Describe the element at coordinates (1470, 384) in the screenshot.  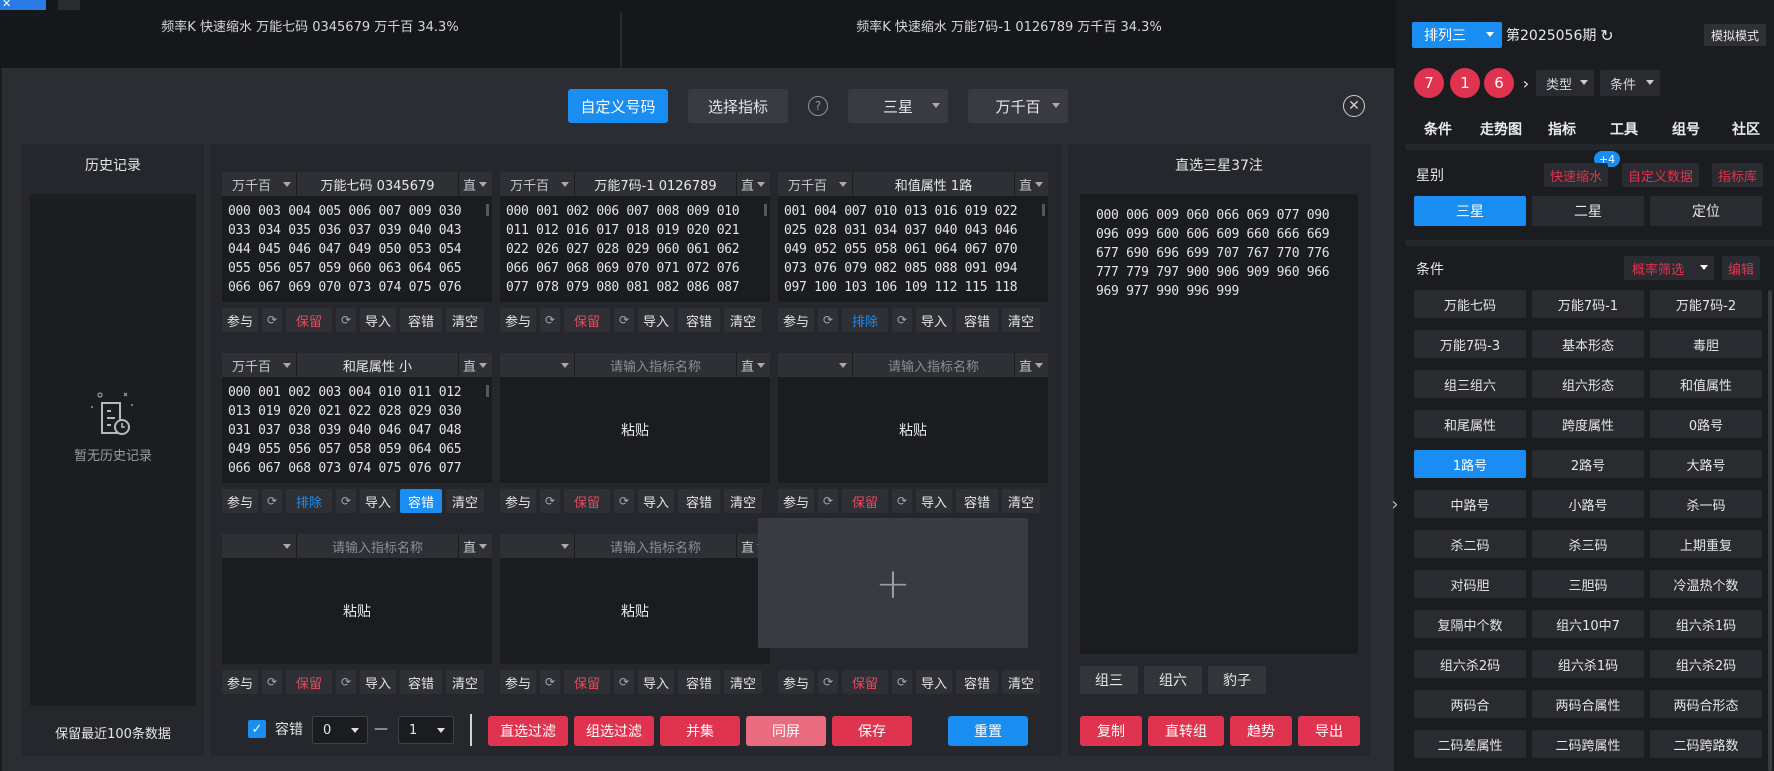
I see `condition-item: 组三组六` at that location.